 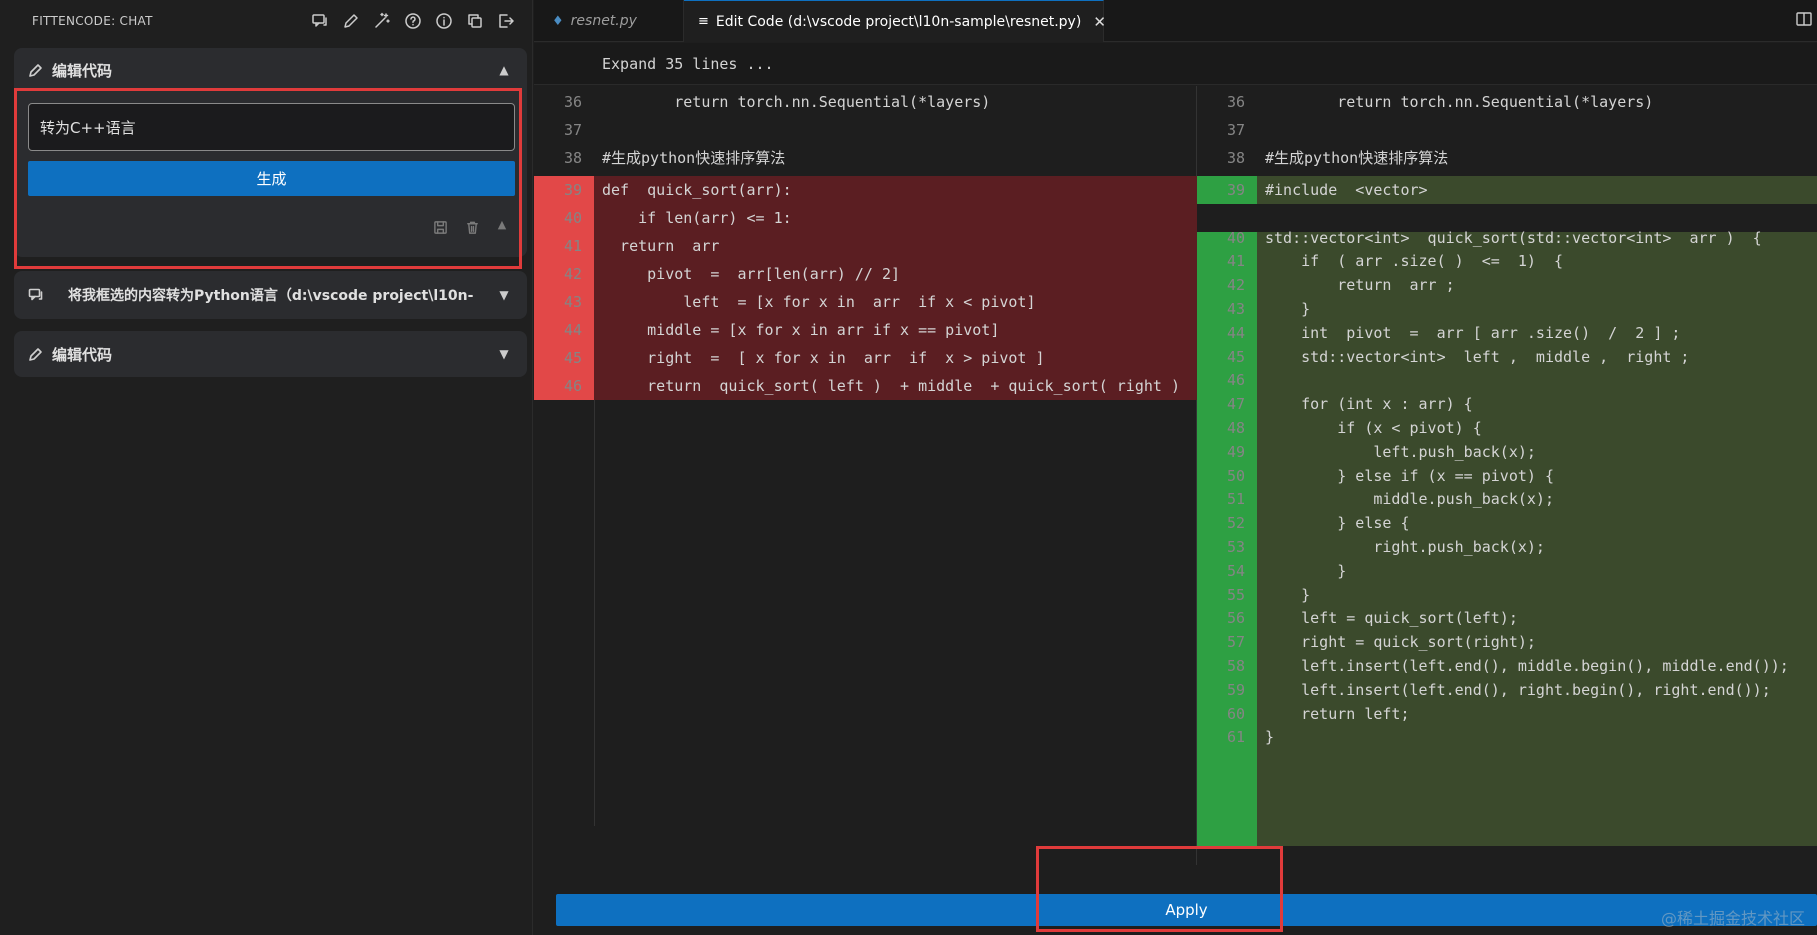 What do you see at coordinates (505, 21) in the screenshot?
I see `exit-icon` at bounding box center [505, 21].